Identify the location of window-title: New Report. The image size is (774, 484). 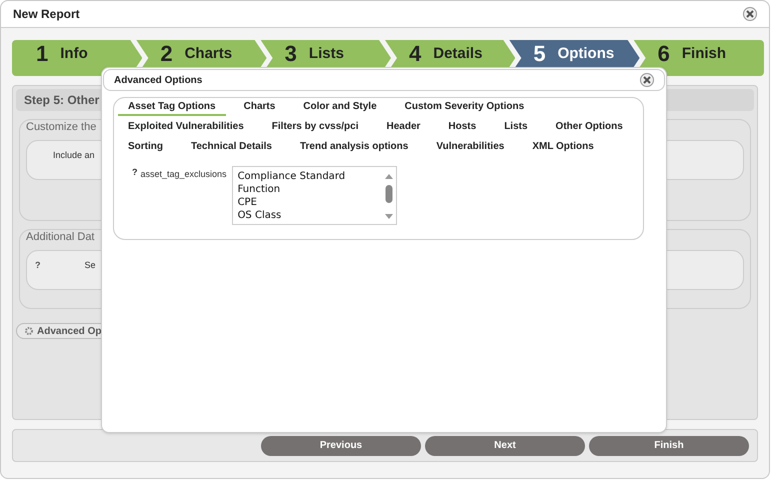
(46, 14).